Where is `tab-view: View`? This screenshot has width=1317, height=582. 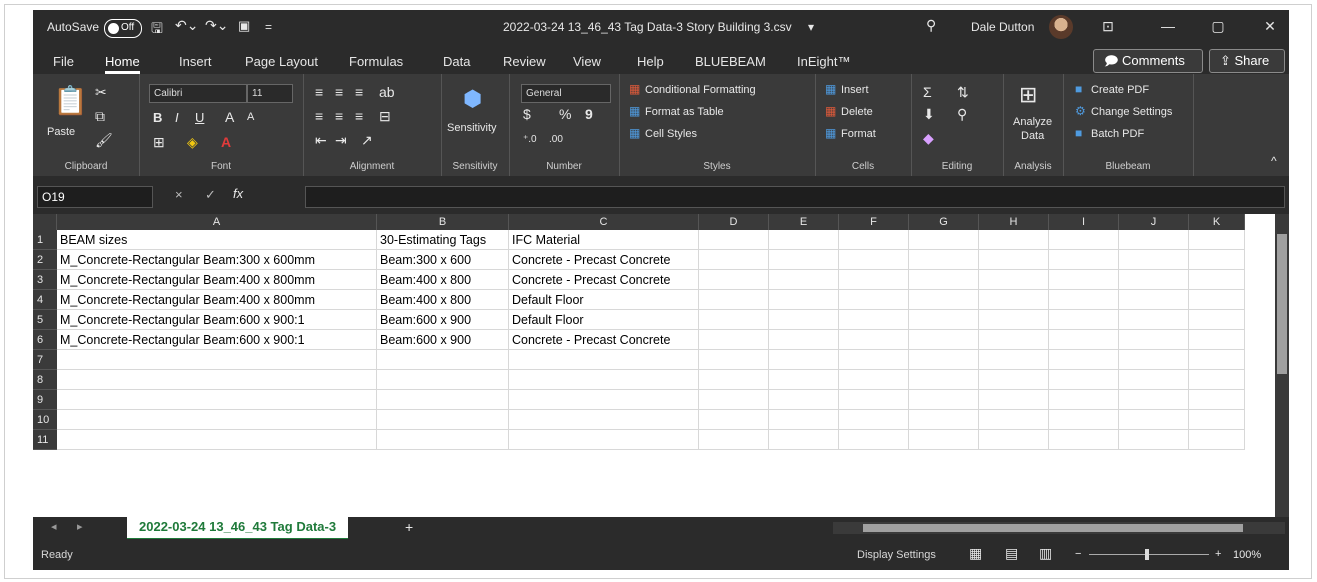 tab-view: View is located at coordinates (587, 61).